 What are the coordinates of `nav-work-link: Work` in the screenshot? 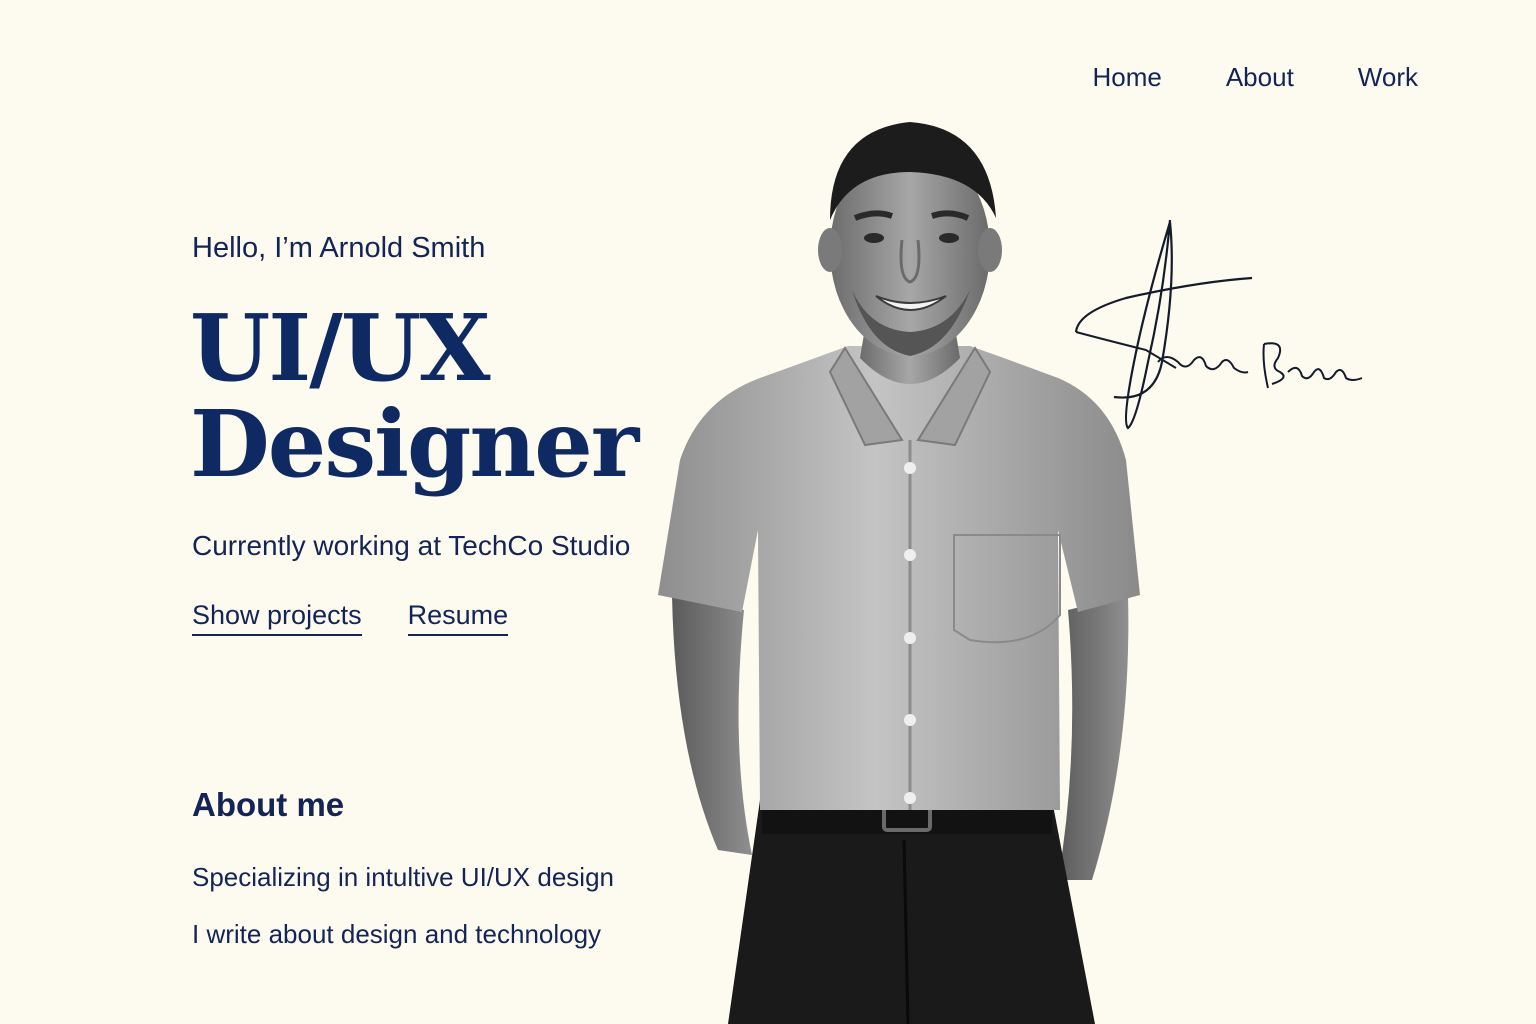 It's located at (1388, 77).